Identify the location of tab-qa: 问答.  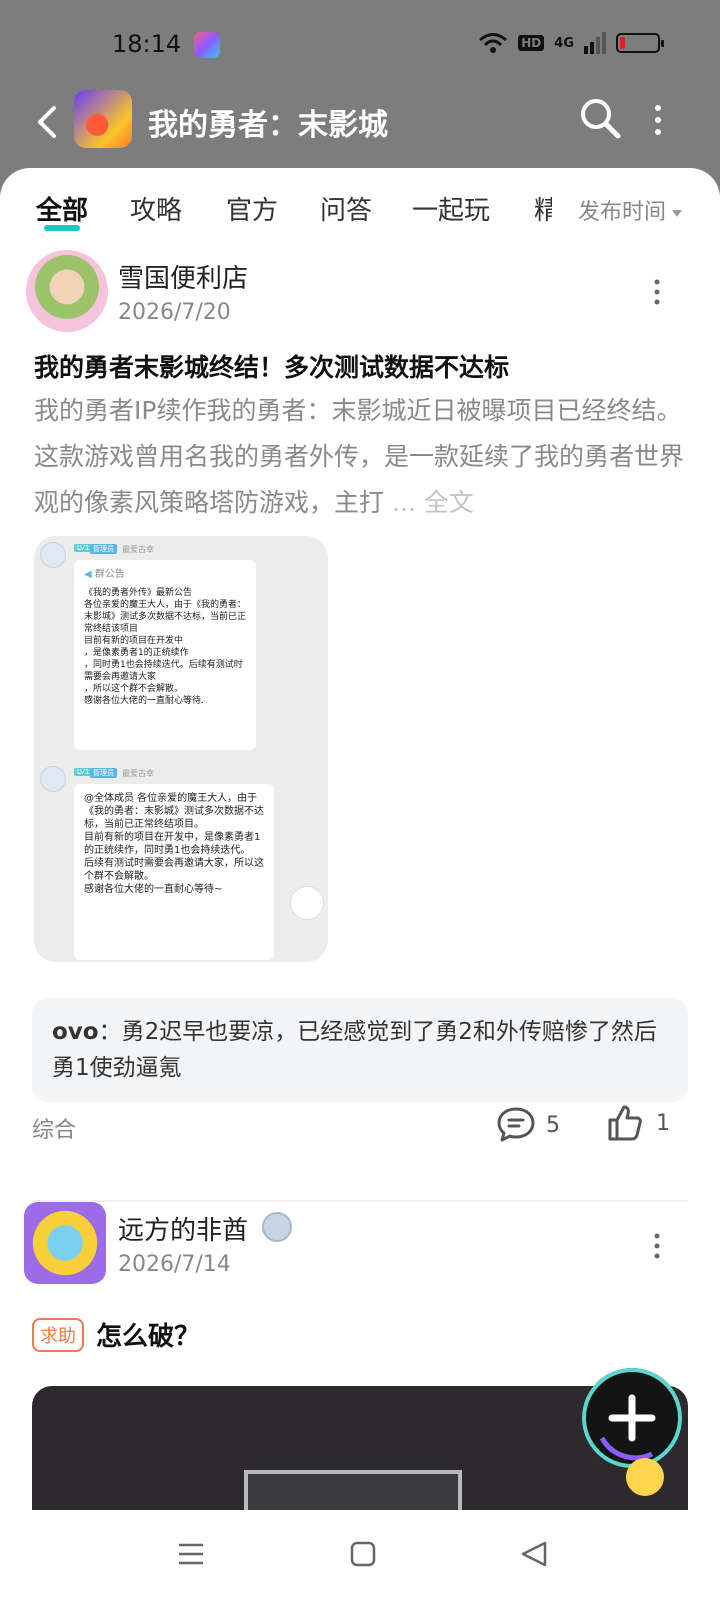
(346, 208).